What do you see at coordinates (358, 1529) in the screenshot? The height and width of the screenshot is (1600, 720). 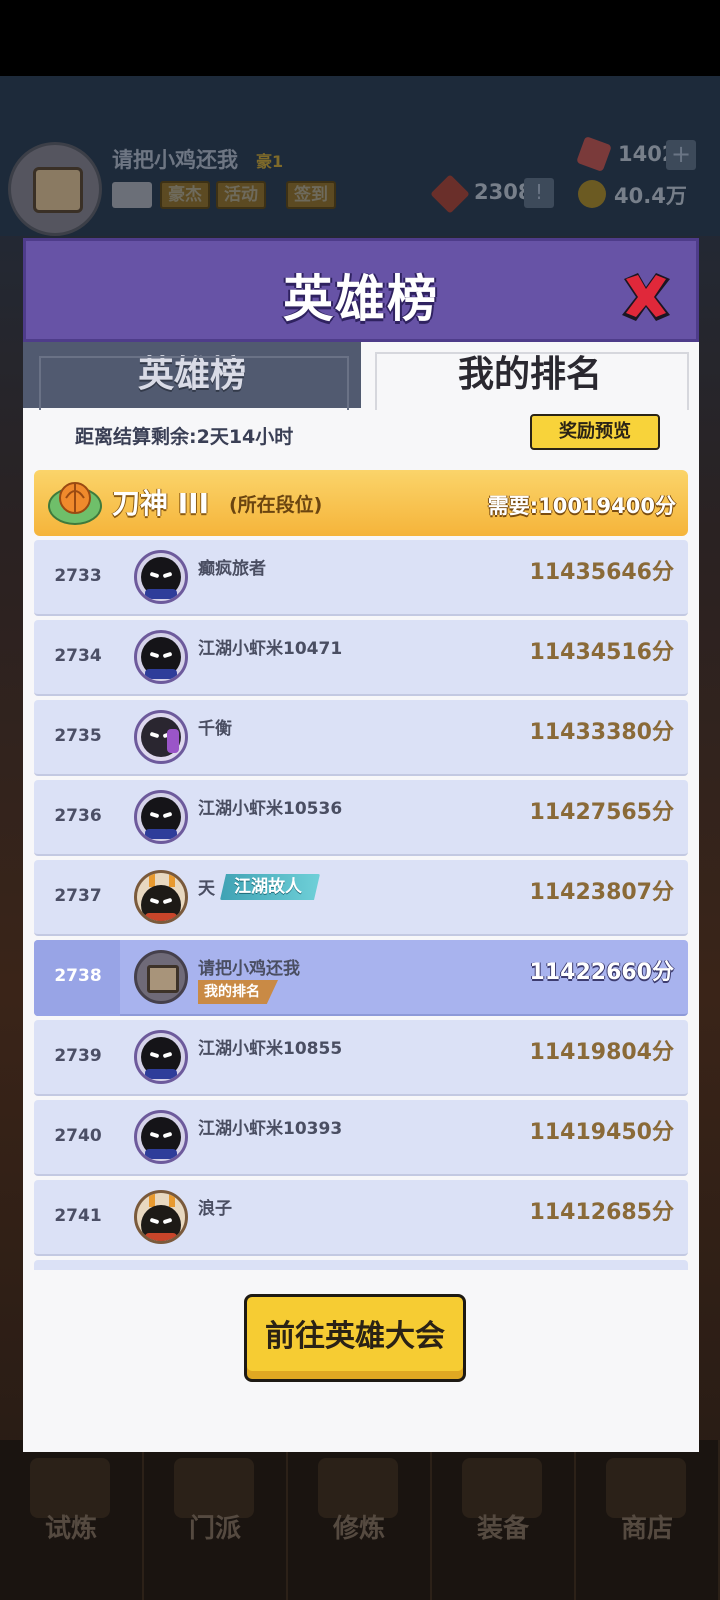 I see `nav-label: 修炼` at bounding box center [358, 1529].